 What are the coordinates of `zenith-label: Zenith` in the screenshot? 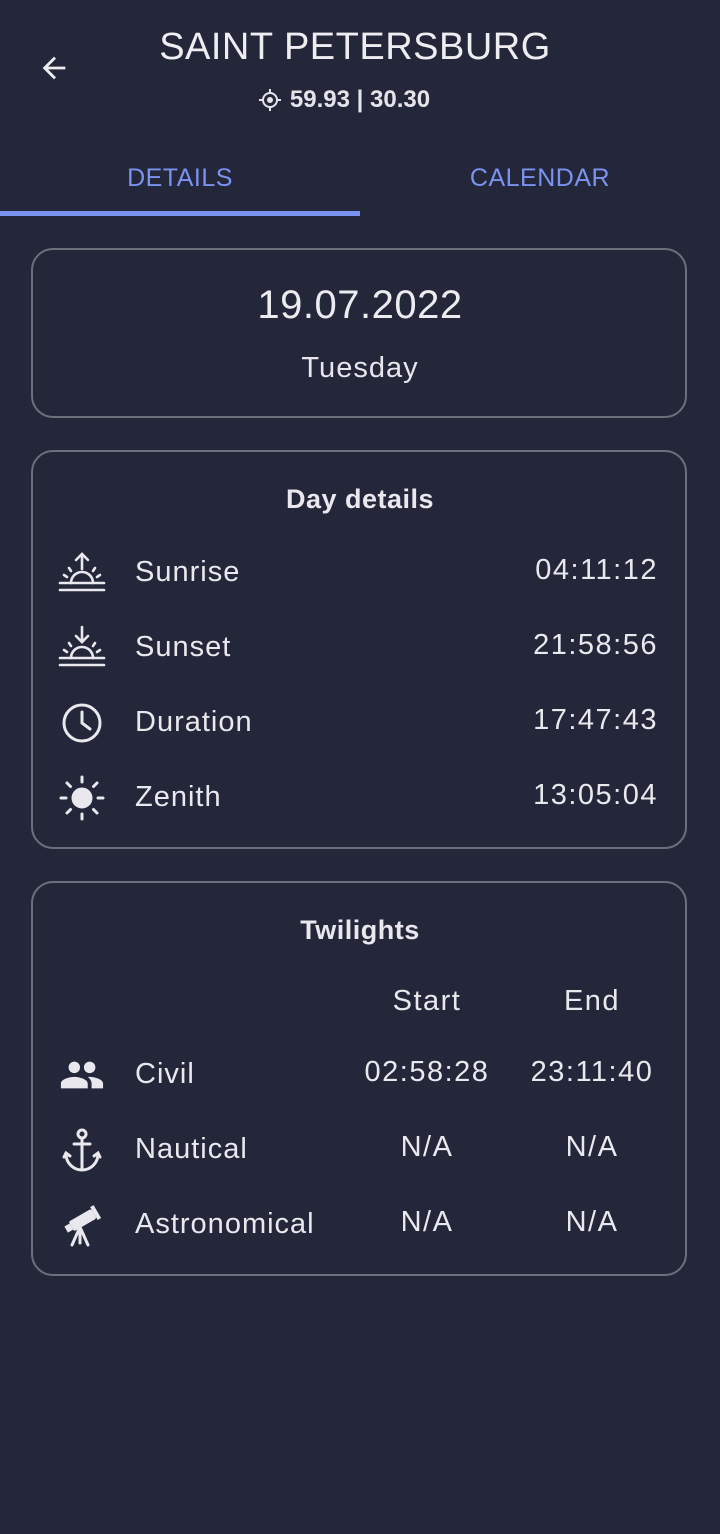 It's located at (178, 797).